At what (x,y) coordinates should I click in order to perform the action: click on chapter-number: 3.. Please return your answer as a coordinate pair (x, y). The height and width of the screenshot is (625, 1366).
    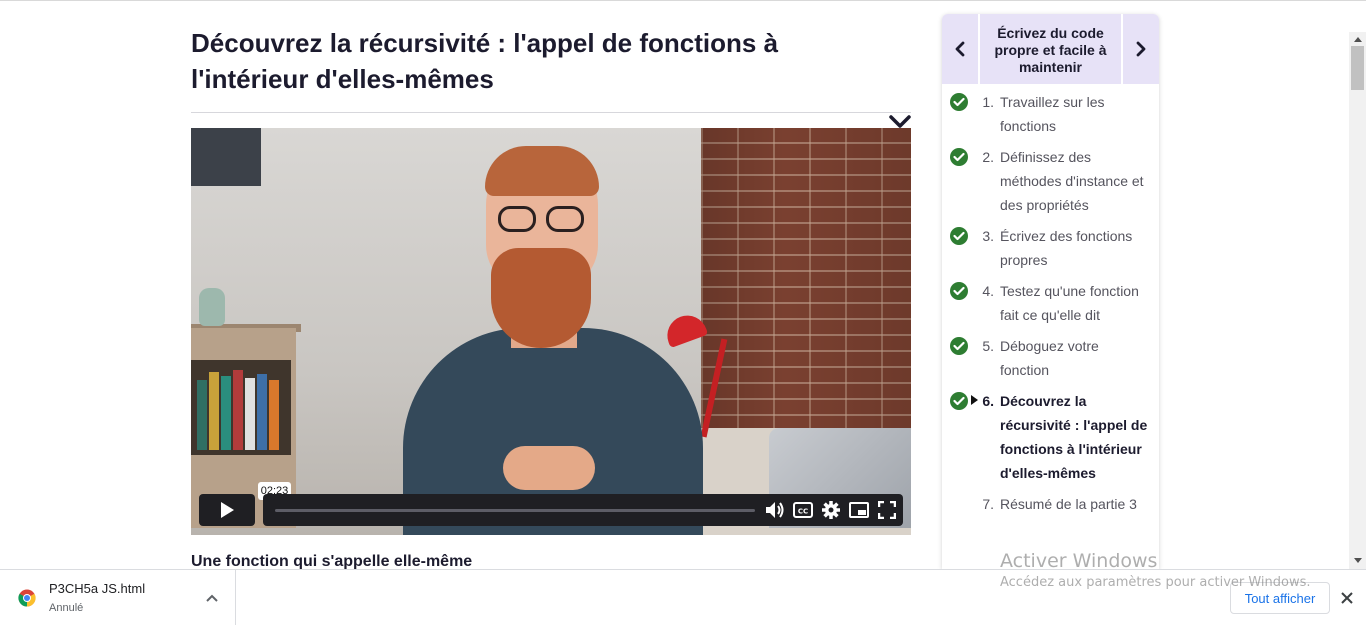
    Looking at the image, I should click on (988, 236).